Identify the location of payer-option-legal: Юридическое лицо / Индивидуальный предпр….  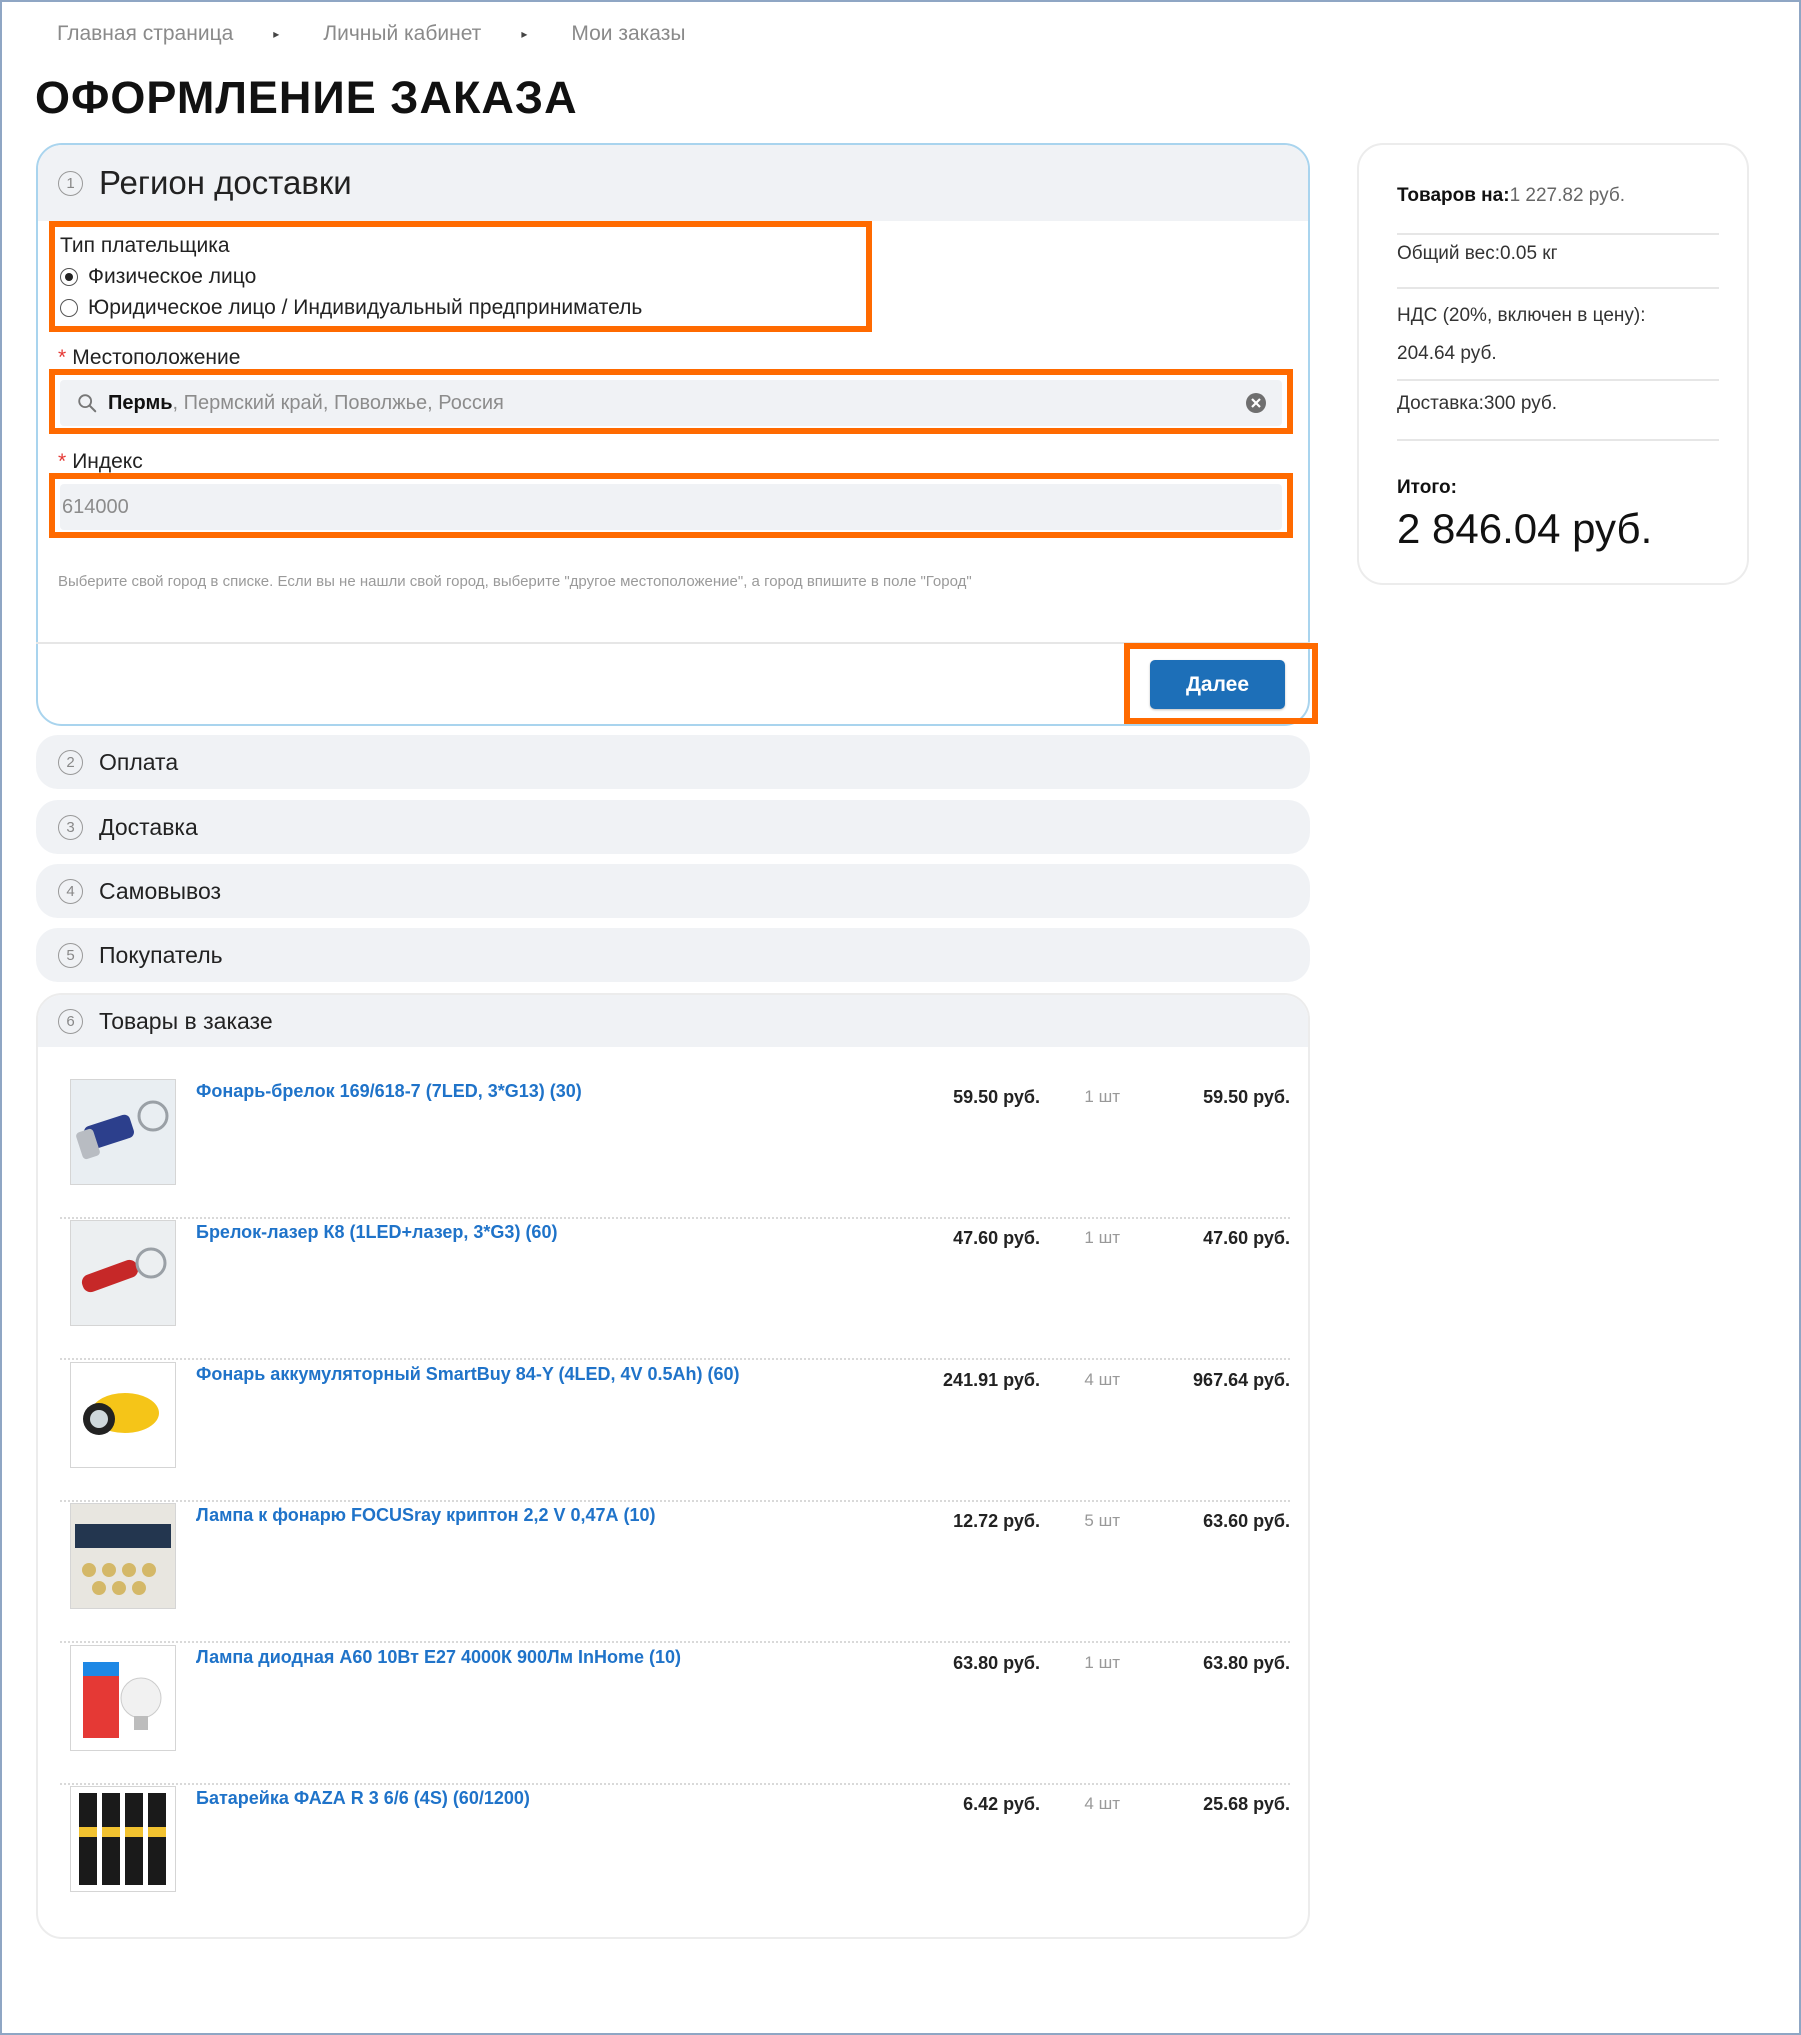
(351, 308).